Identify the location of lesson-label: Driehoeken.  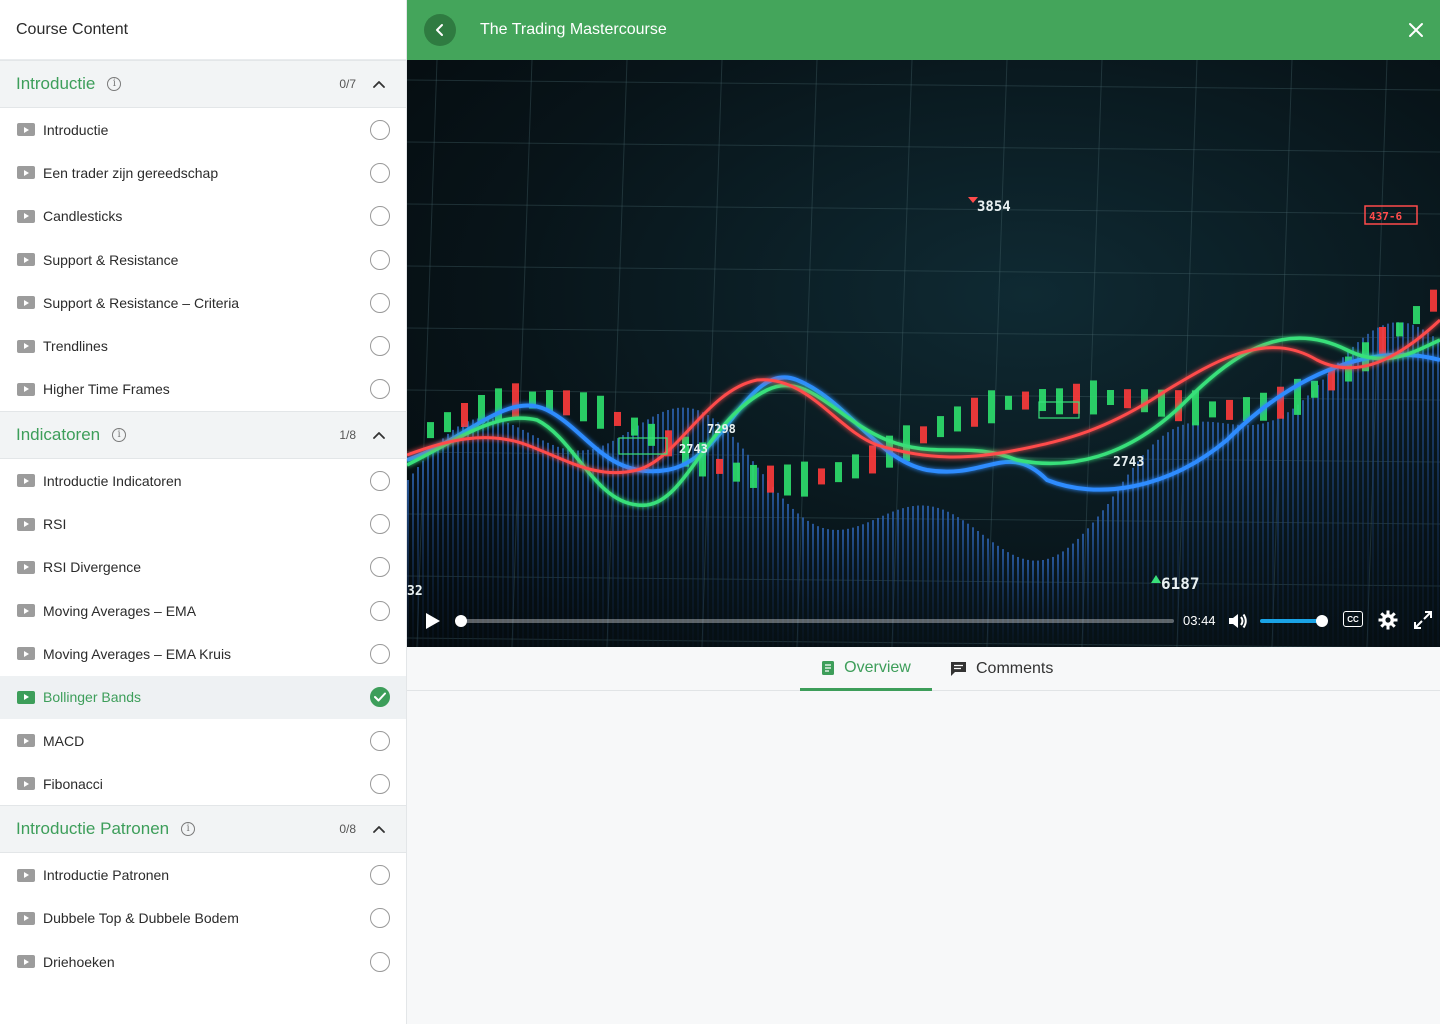
(79, 961).